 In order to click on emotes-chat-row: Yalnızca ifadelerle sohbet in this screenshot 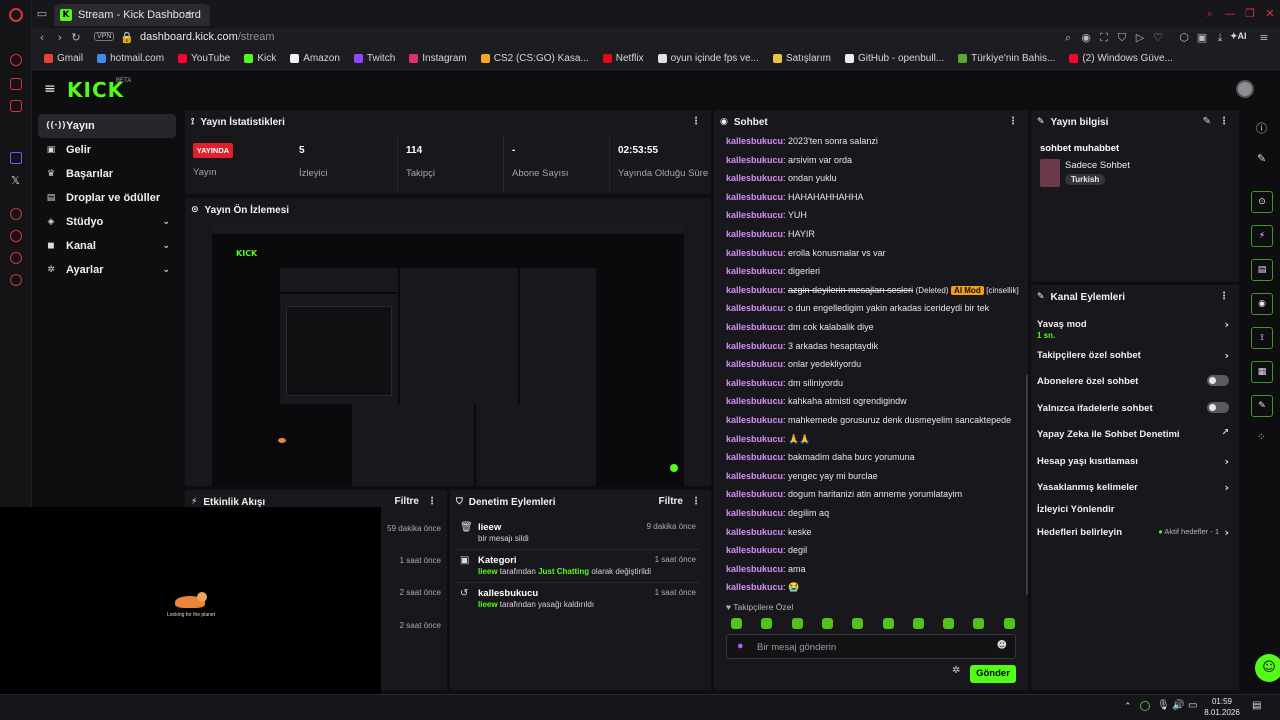, I will do `click(1133, 408)`.